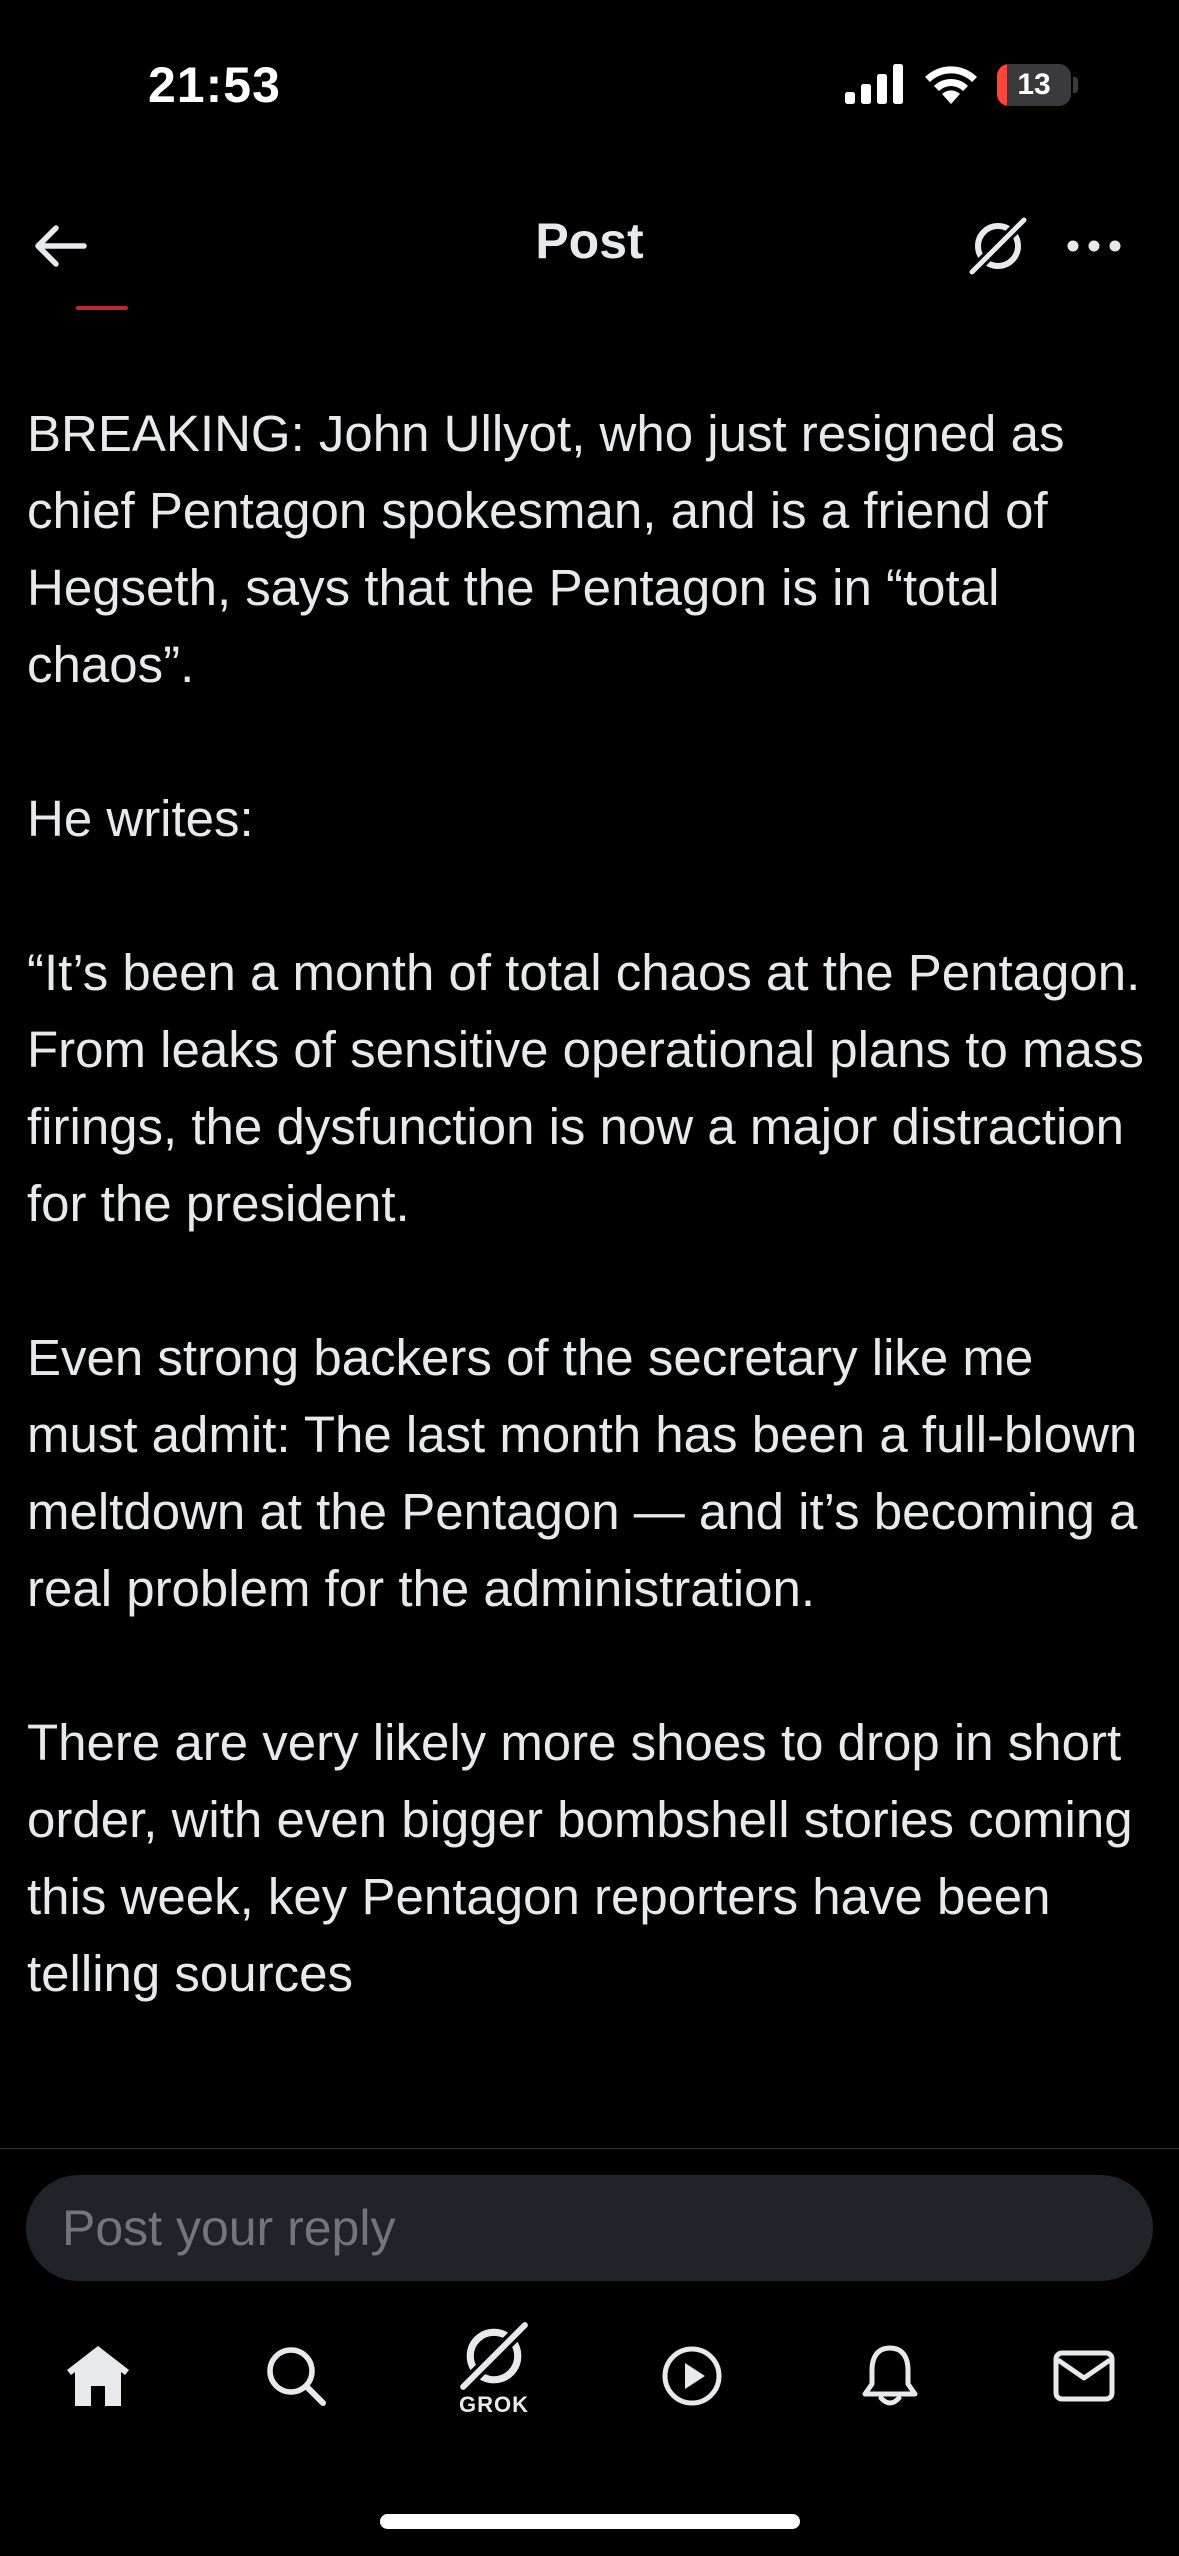  What do you see at coordinates (1034, 84) in the screenshot?
I see `battery-percentage: 13` at bounding box center [1034, 84].